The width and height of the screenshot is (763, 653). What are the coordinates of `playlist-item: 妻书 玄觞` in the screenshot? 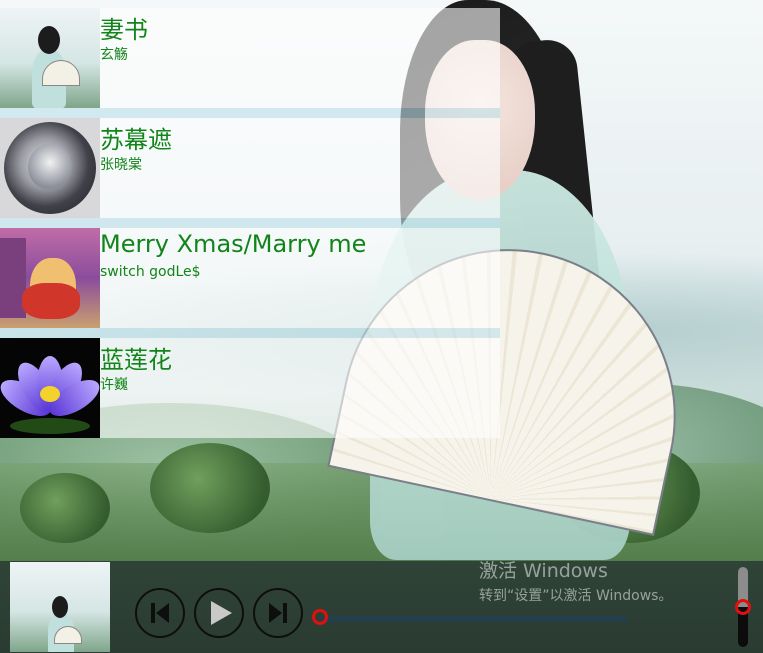 It's located at (250, 58).